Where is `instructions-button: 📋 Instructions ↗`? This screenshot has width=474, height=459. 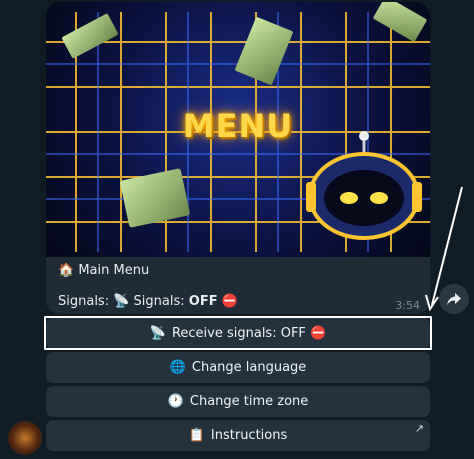
instructions-button: 📋 Instructions ↗ is located at coordinates (238, 435).